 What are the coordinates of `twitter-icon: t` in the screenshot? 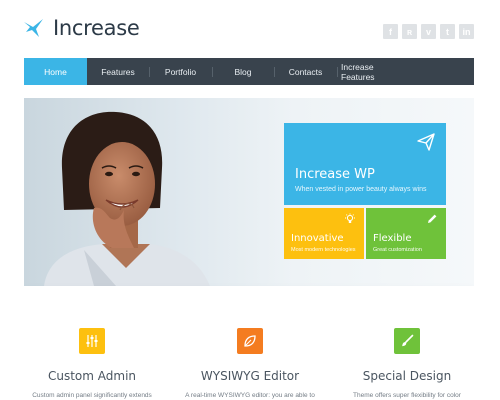 It's located at (447, 31).